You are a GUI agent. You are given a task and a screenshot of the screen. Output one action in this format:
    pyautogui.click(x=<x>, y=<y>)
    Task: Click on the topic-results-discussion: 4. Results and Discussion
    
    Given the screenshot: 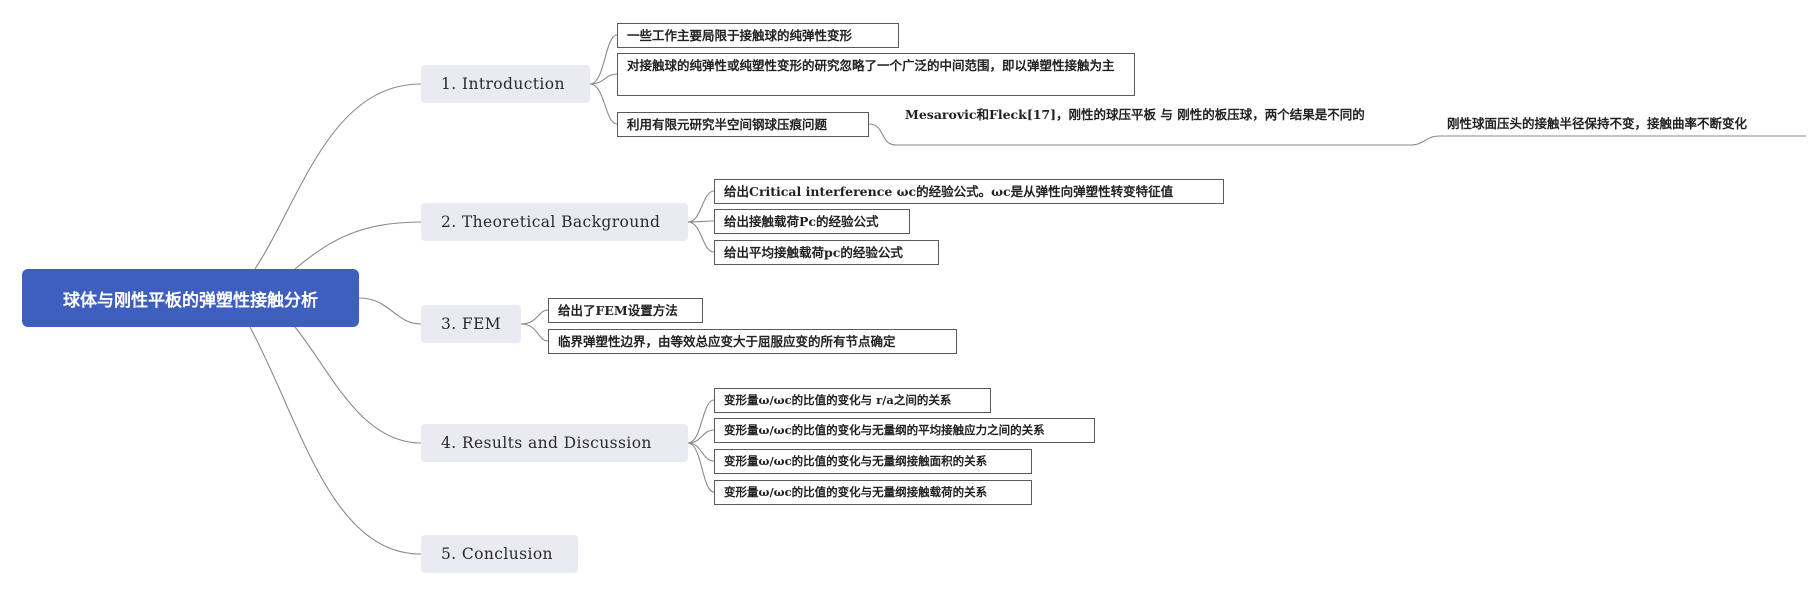 What is the action you would take?
    pyautogui.click(x=554, y=443)
    